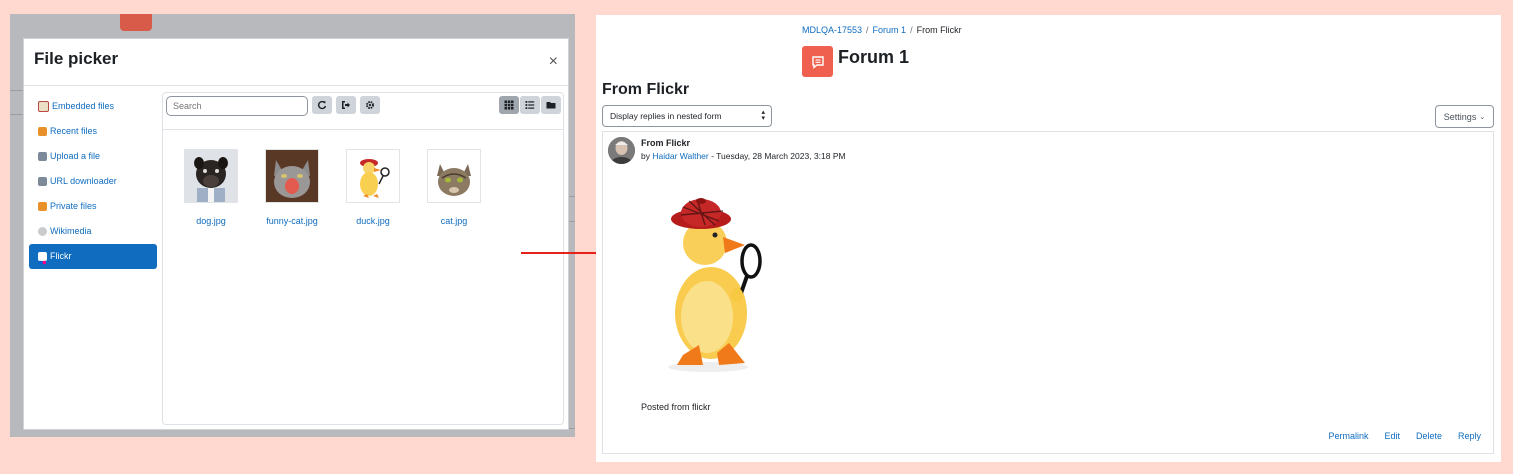 The height and width of the screenshot is (474, 1513). I want to click on repo-url-downloader: URL downloader, so click(93, 181).